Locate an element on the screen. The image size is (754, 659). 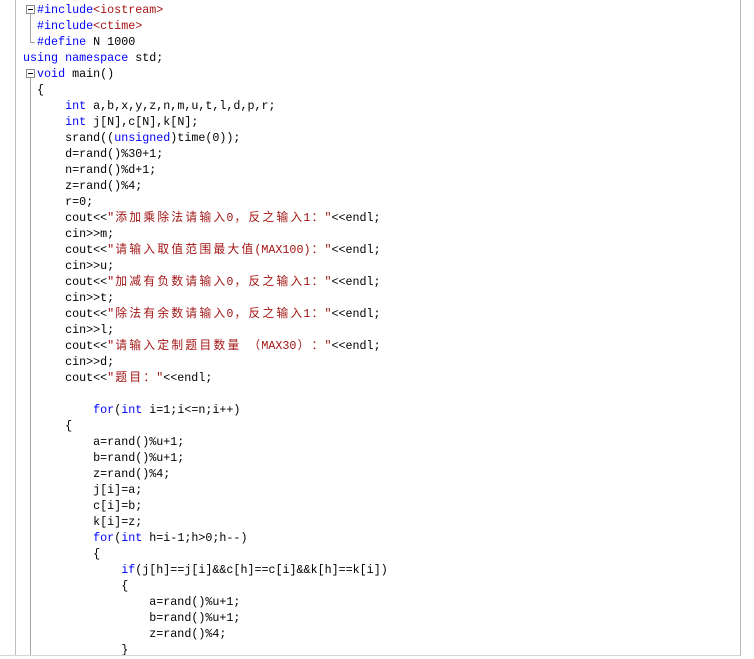
string-token: "加减有负数请输入0，反之输入1：" is located at coordinates (219, 282).